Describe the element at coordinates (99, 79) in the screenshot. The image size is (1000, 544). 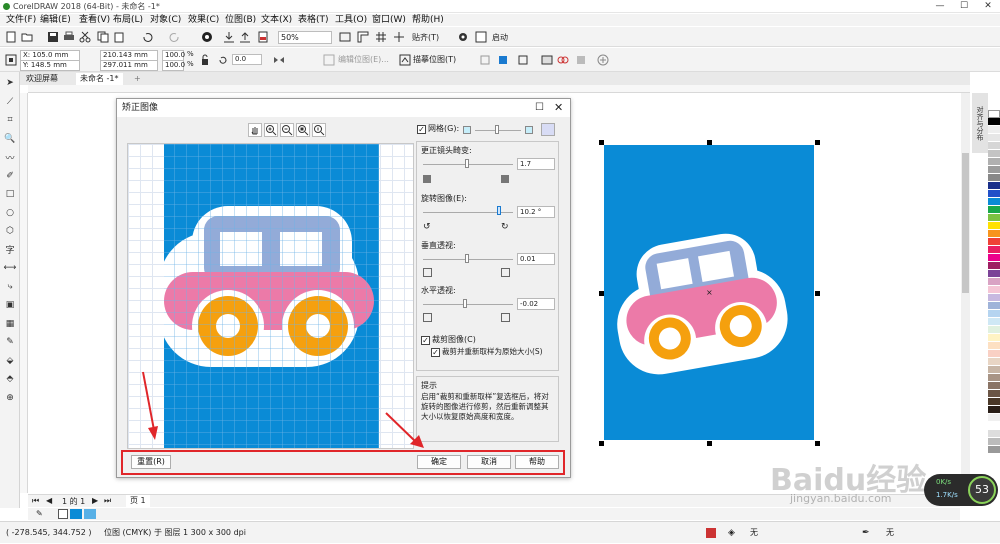
I see `tab-document: 未命名 -1*` at that location.